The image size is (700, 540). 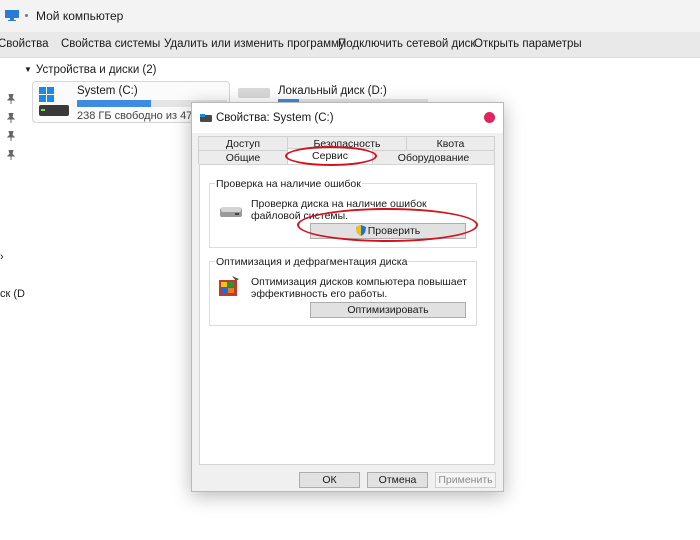 I want to click on check-button: Проверить, so click(x=388, y=231).